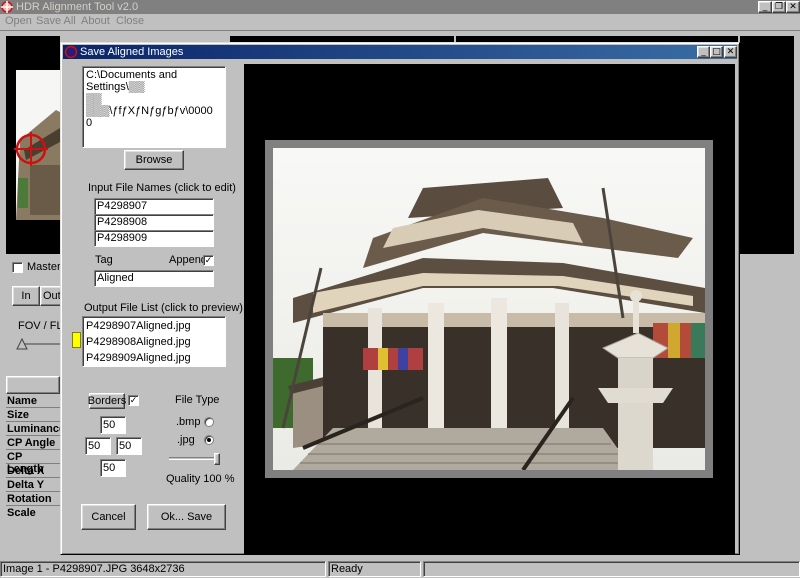 This screenshot has width=800, height=578. Describe the element at coordinates (56, 21) in the screenshot. I see `menu-save-all: Save All` at that location.